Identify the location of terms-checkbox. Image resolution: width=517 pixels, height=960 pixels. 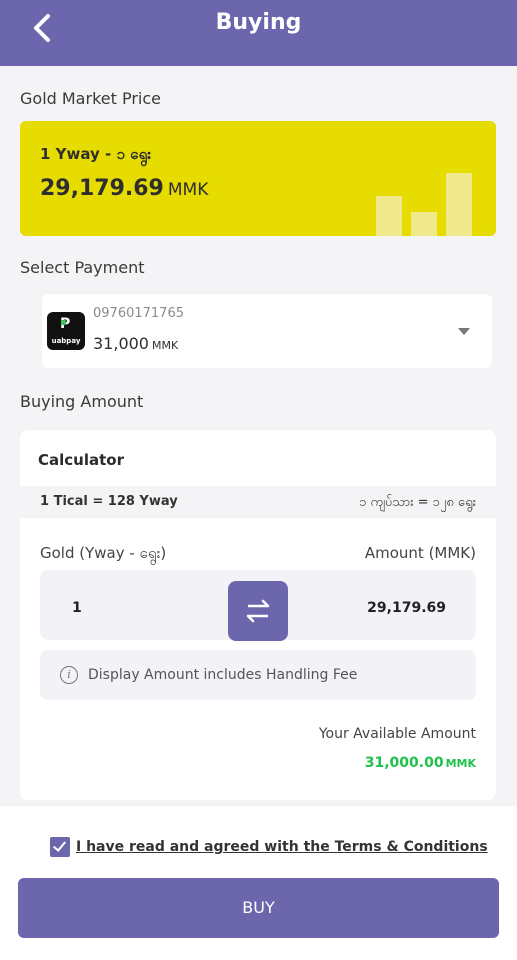
(60, 847).